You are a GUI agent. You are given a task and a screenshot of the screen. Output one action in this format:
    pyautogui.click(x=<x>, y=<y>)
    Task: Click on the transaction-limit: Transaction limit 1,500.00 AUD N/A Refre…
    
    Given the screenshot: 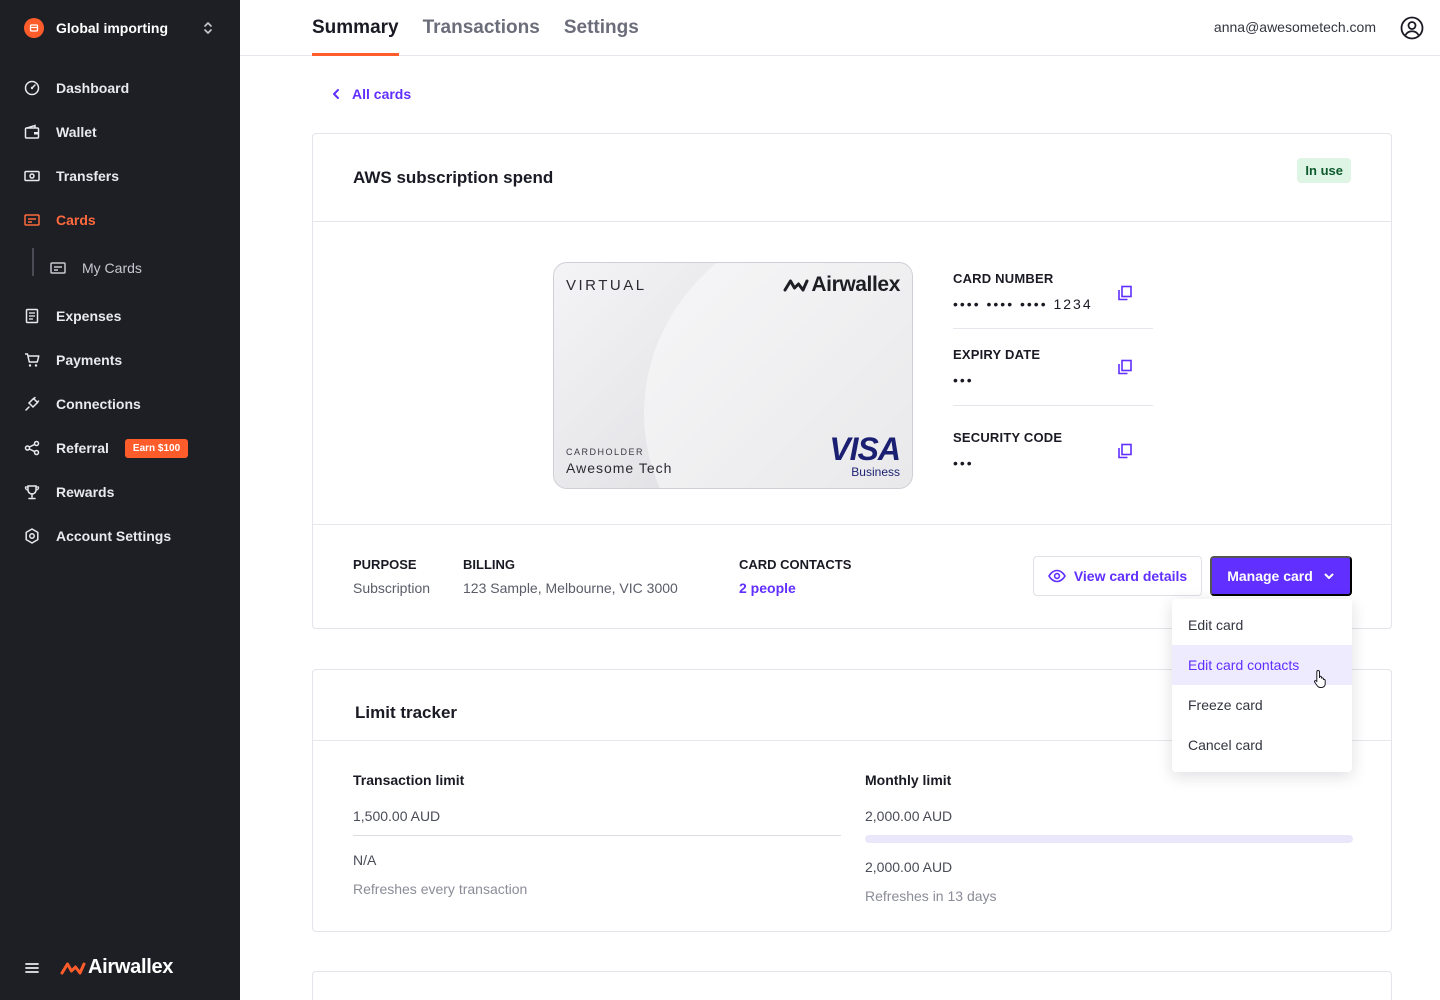 What is the action you would take?
    pyautogui.click(x=597, y=834)
    